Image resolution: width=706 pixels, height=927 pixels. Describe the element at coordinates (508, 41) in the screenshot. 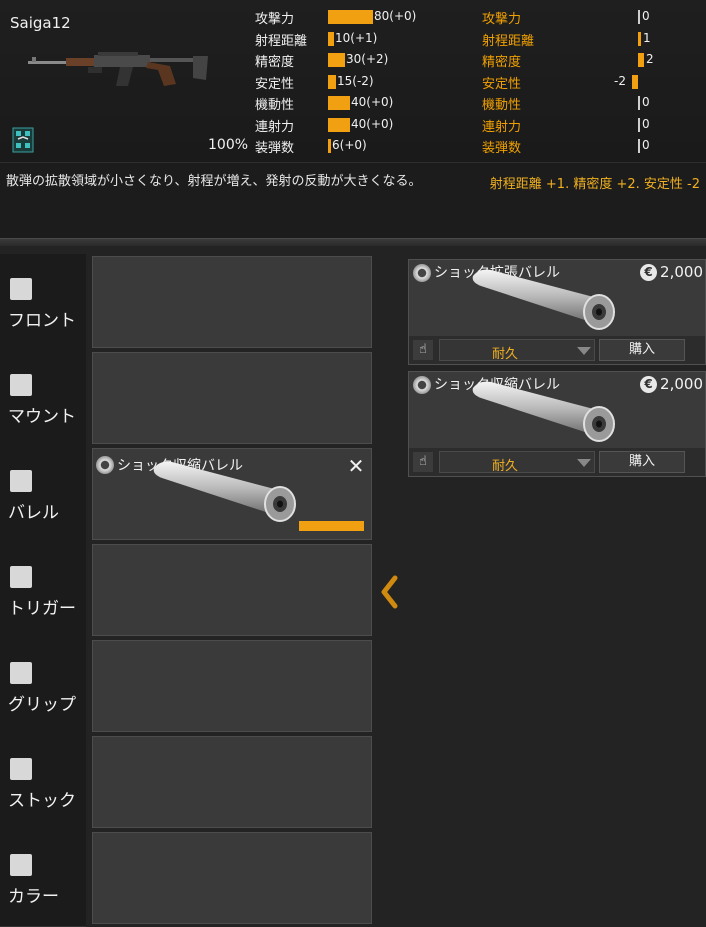

I see `compare-stat-label: 射程距離` at that location.